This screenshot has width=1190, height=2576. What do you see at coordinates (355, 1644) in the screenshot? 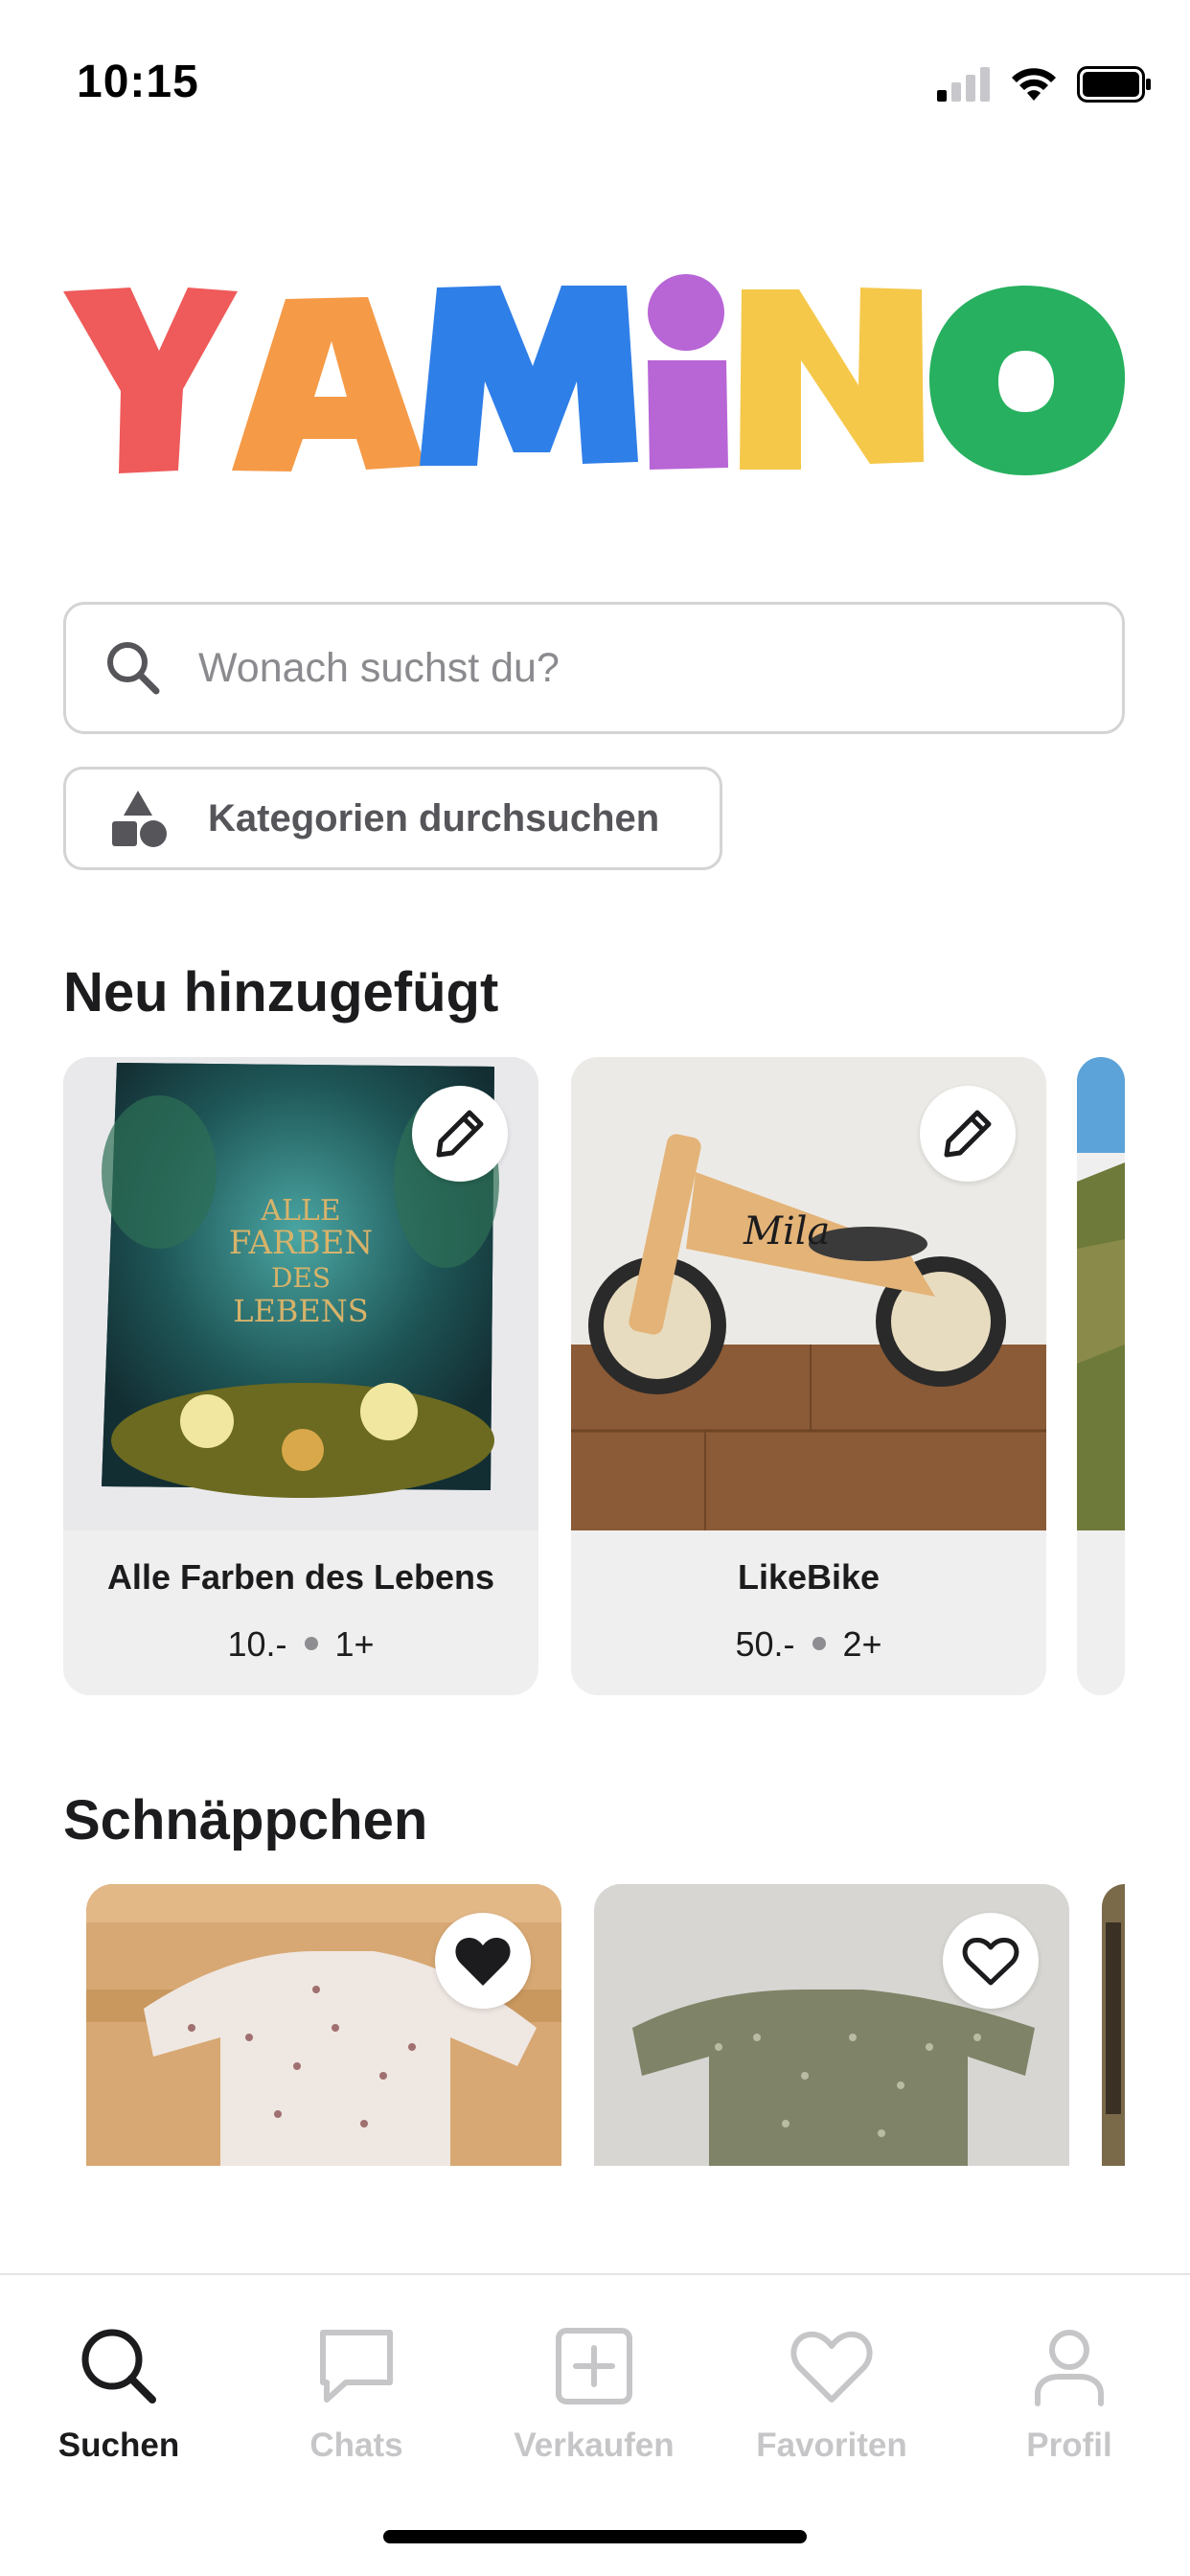
I see `product-age: 1+` at bounding box center [355, 1644].